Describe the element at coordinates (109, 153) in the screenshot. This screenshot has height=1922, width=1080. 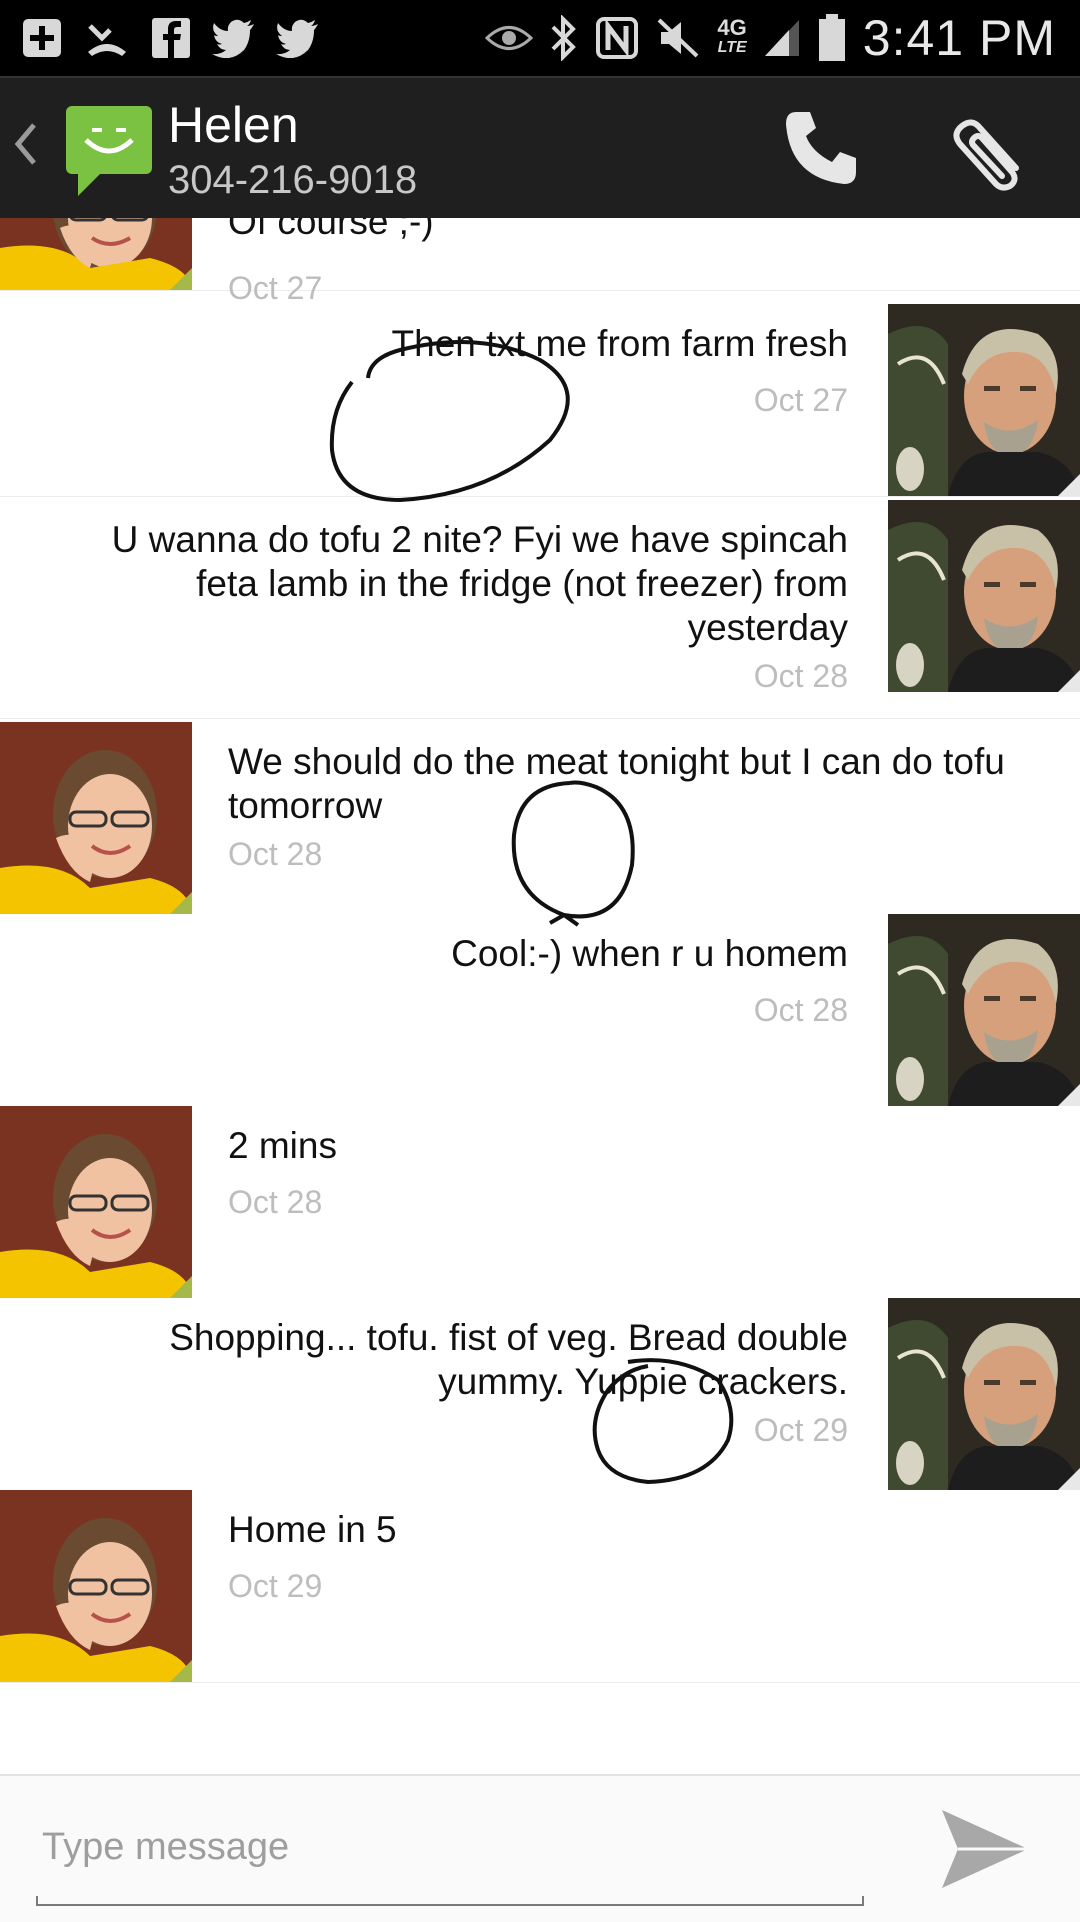
I see `messaging-app-icon` at that location.